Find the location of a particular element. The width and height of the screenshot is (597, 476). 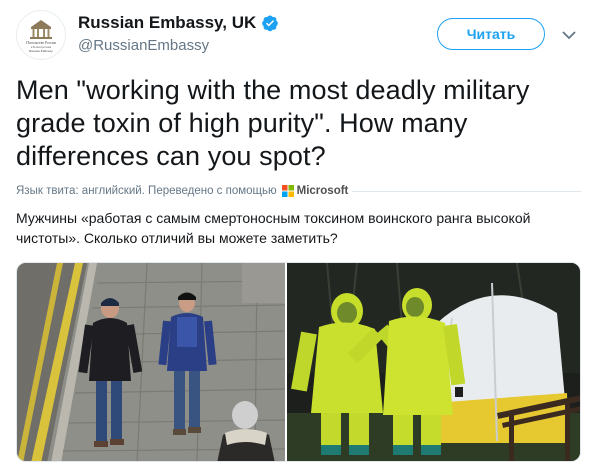

chevron-down-icon is located at coordinates (569, 34).